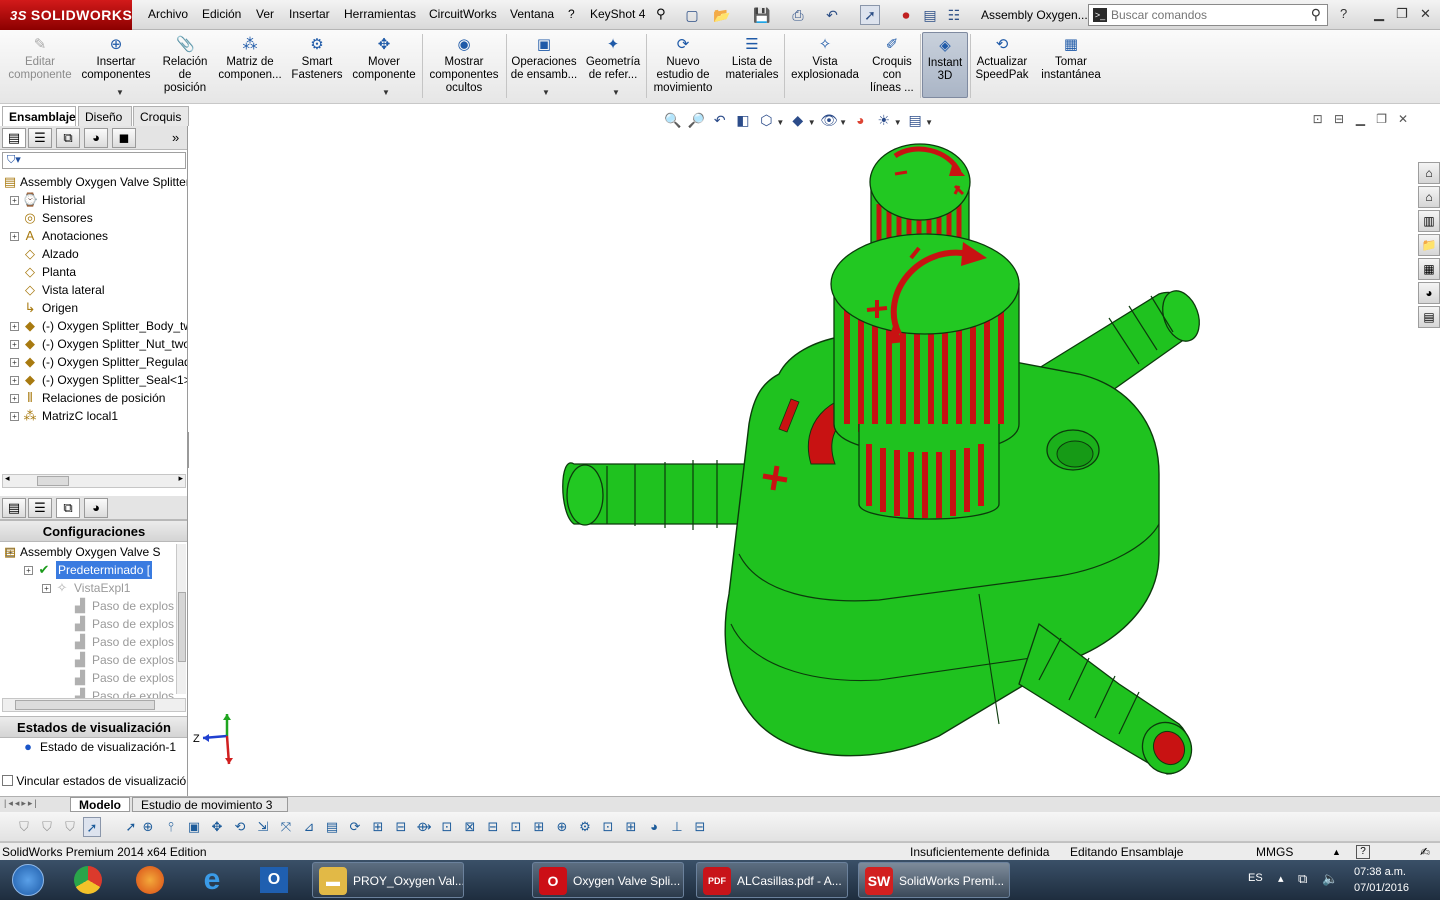 The height and width of the screenshot is (900, 1440). What do you see at coordinates (683, 65) in the screenshot?
I see `command-motion-study-button: ⟳ Nuevo estudio de movimiento` at bounding box center [683, 65].